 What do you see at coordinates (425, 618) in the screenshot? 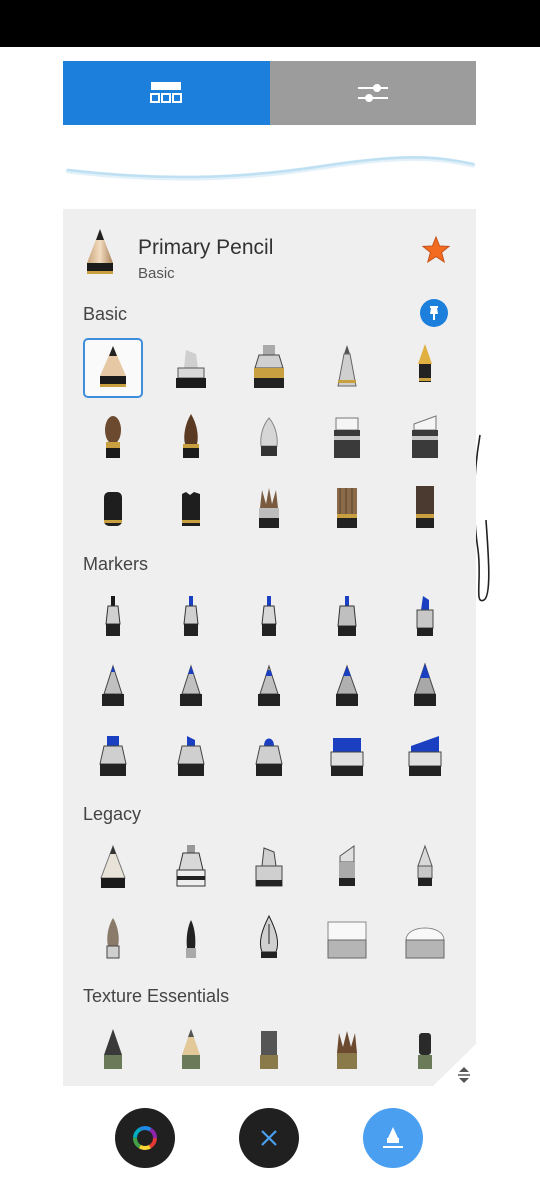
I see `brush-calligraphy-pen` at bounding box center [425, 618].